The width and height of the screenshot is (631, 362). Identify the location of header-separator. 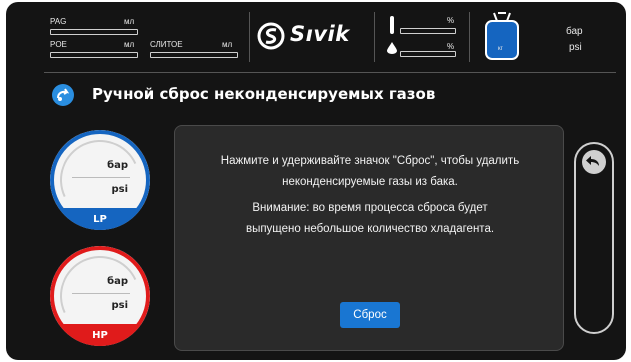
(330, 72).